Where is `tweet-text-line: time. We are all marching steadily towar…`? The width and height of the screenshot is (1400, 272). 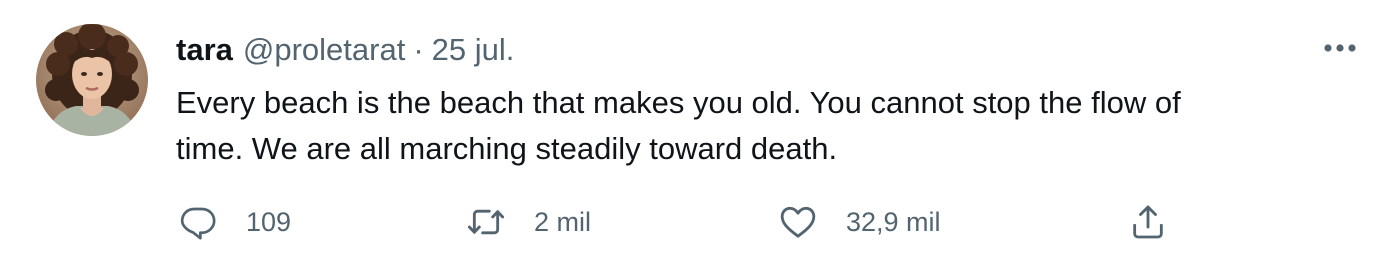 tweet-text-line: time. We are all marching steadily towar… is located at coordinates (507, 148).